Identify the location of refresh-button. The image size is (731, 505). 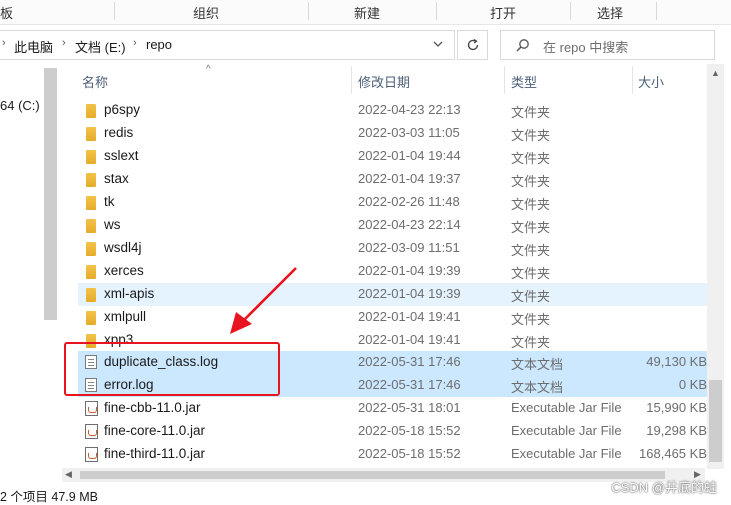
(472, 45).